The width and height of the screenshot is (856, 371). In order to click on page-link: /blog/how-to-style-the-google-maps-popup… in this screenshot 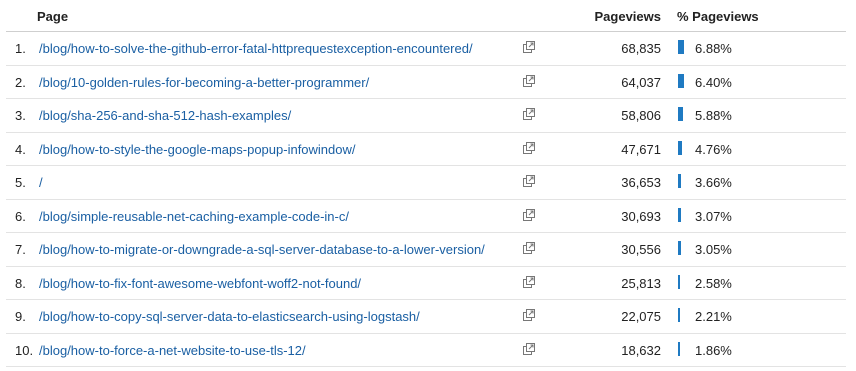, I will do `click(197, 149)`.